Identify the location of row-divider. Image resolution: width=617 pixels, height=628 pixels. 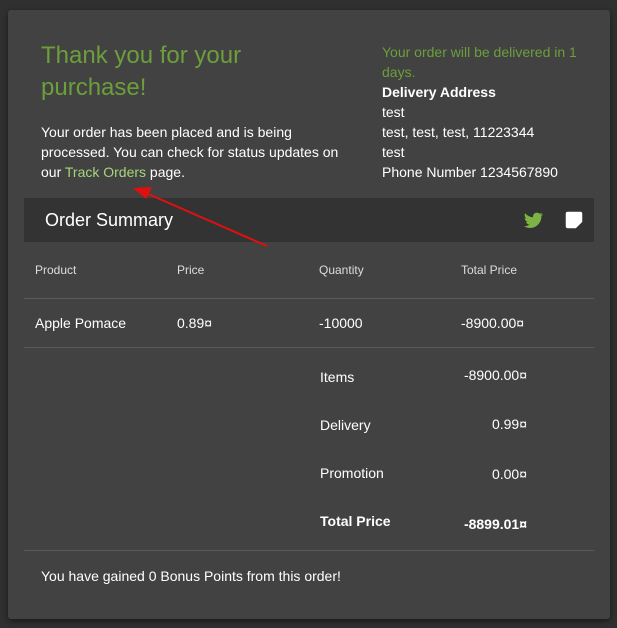
(309, 347).